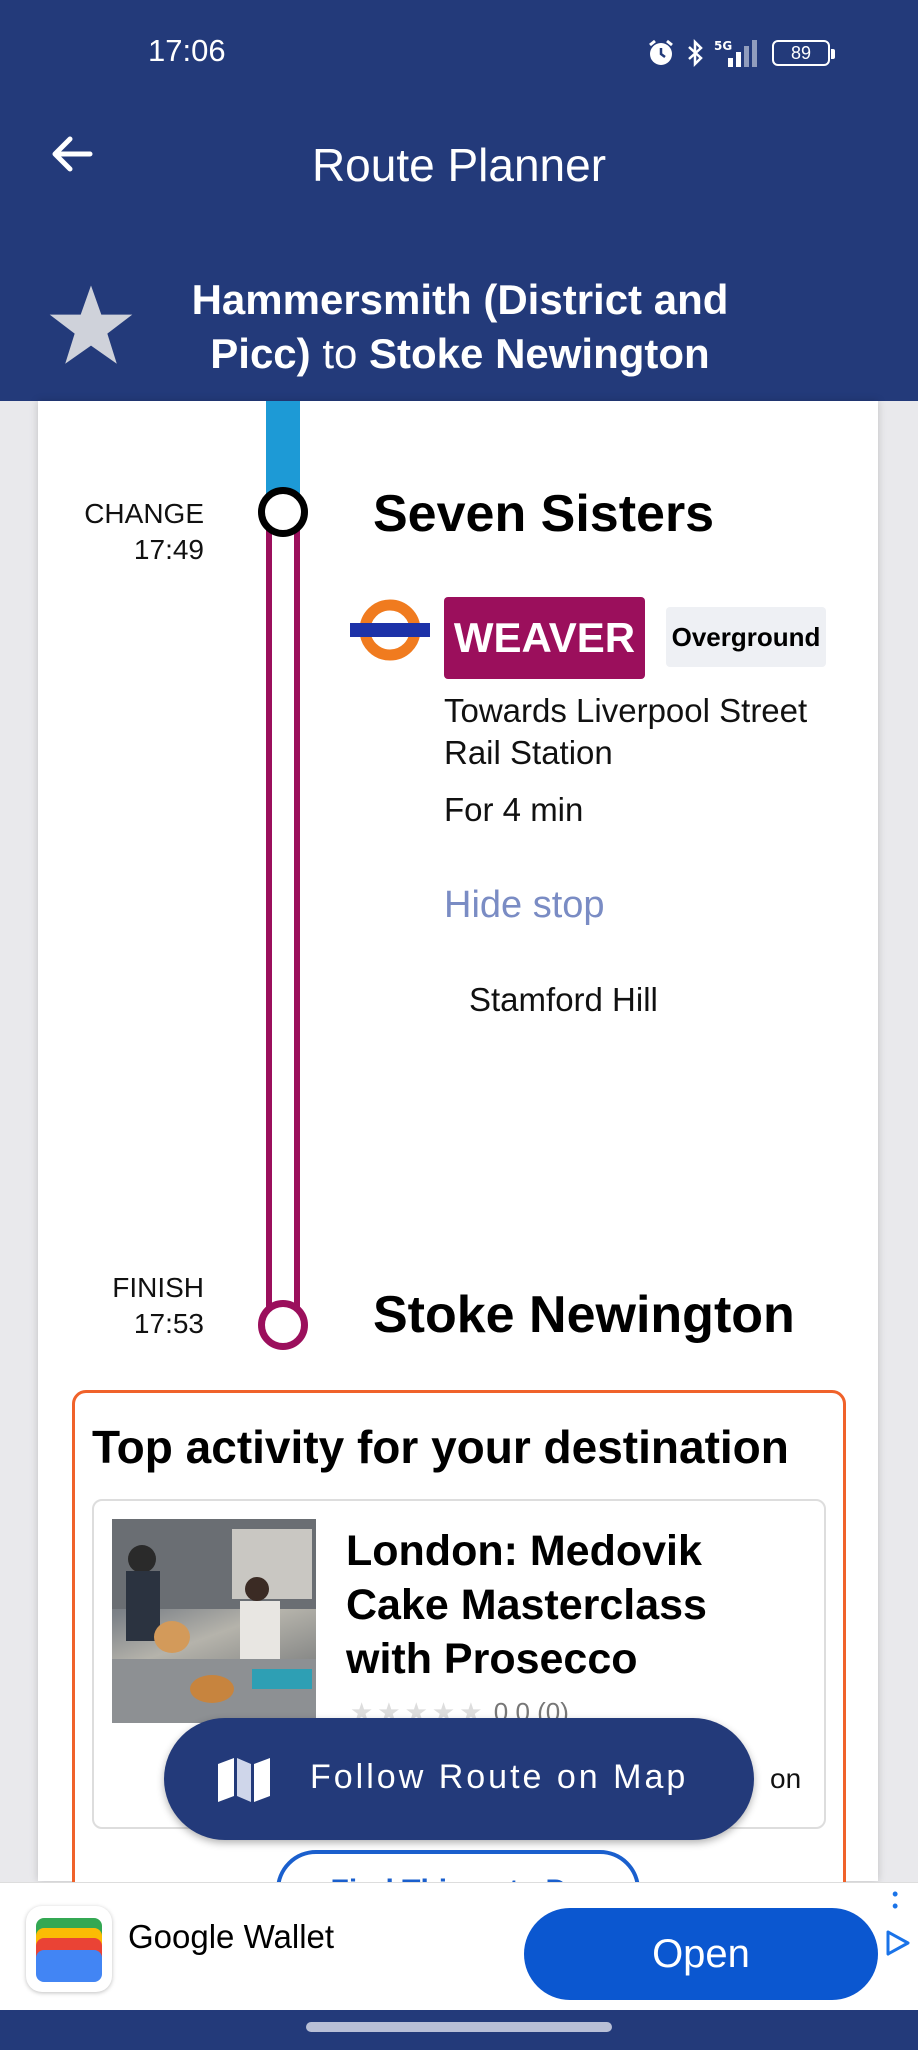  What do you see at coordinates (563, 999) in the screenshot?
I see `intermediate-stop: Stamford Hill` at bounding box center [563, 999].